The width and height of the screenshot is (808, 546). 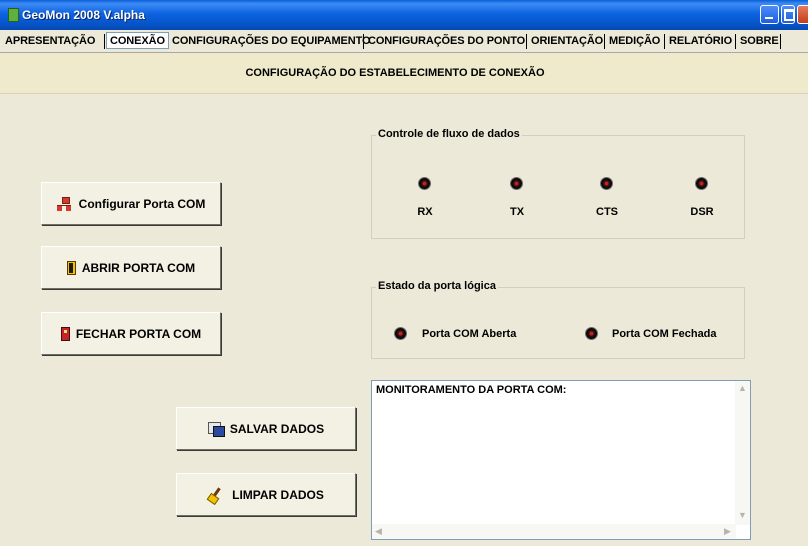 What do you see at coordinates (742, 388) in the screenshot?
I see `scroll-up-icon: ▲` at bounding box center [742, 388].